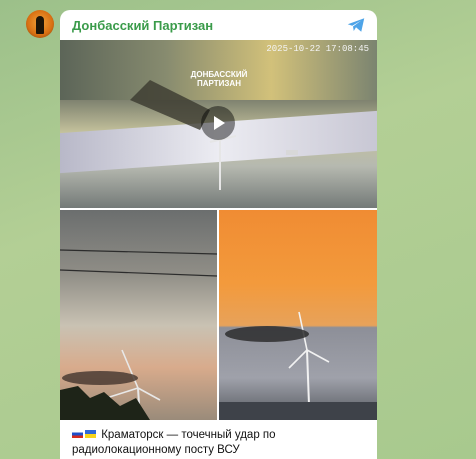 The height and width of the screenshot is (459, 476). I want to click on channel-avatar, so click(40, 24).